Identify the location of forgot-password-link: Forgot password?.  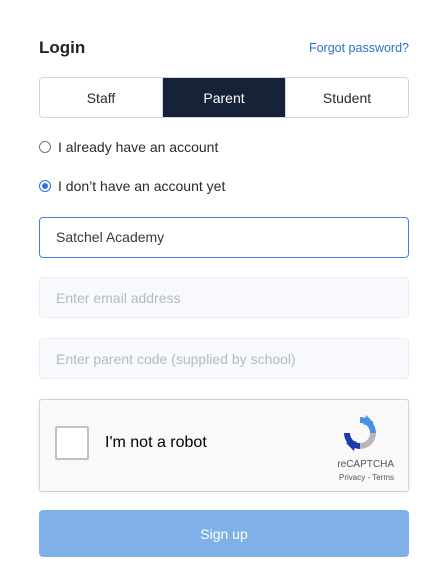
(359, 48).